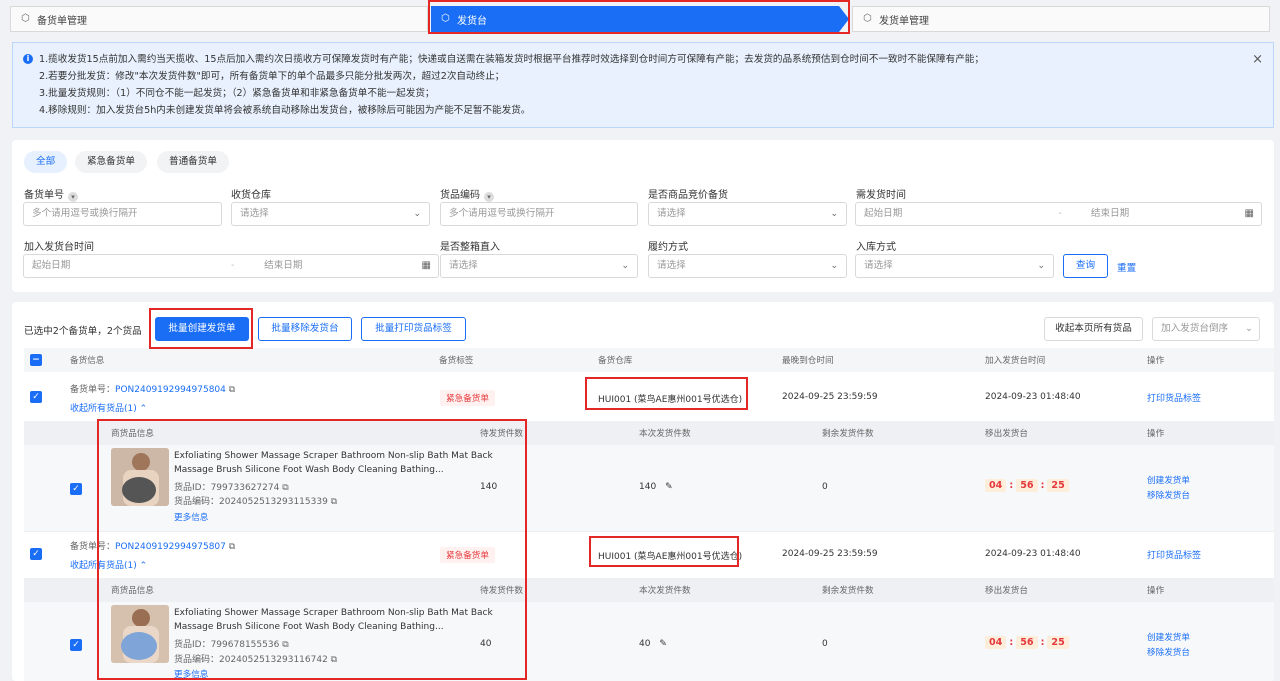  I want to click on step-navigation: ⬡ 备货单管理 ⬡ 发货台 ⬡ 发货单管理, so click(640, 19).